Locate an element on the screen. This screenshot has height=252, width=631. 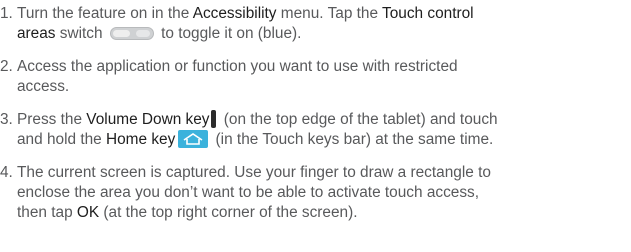
step-number: 4. is located at coordinates (6, 172).